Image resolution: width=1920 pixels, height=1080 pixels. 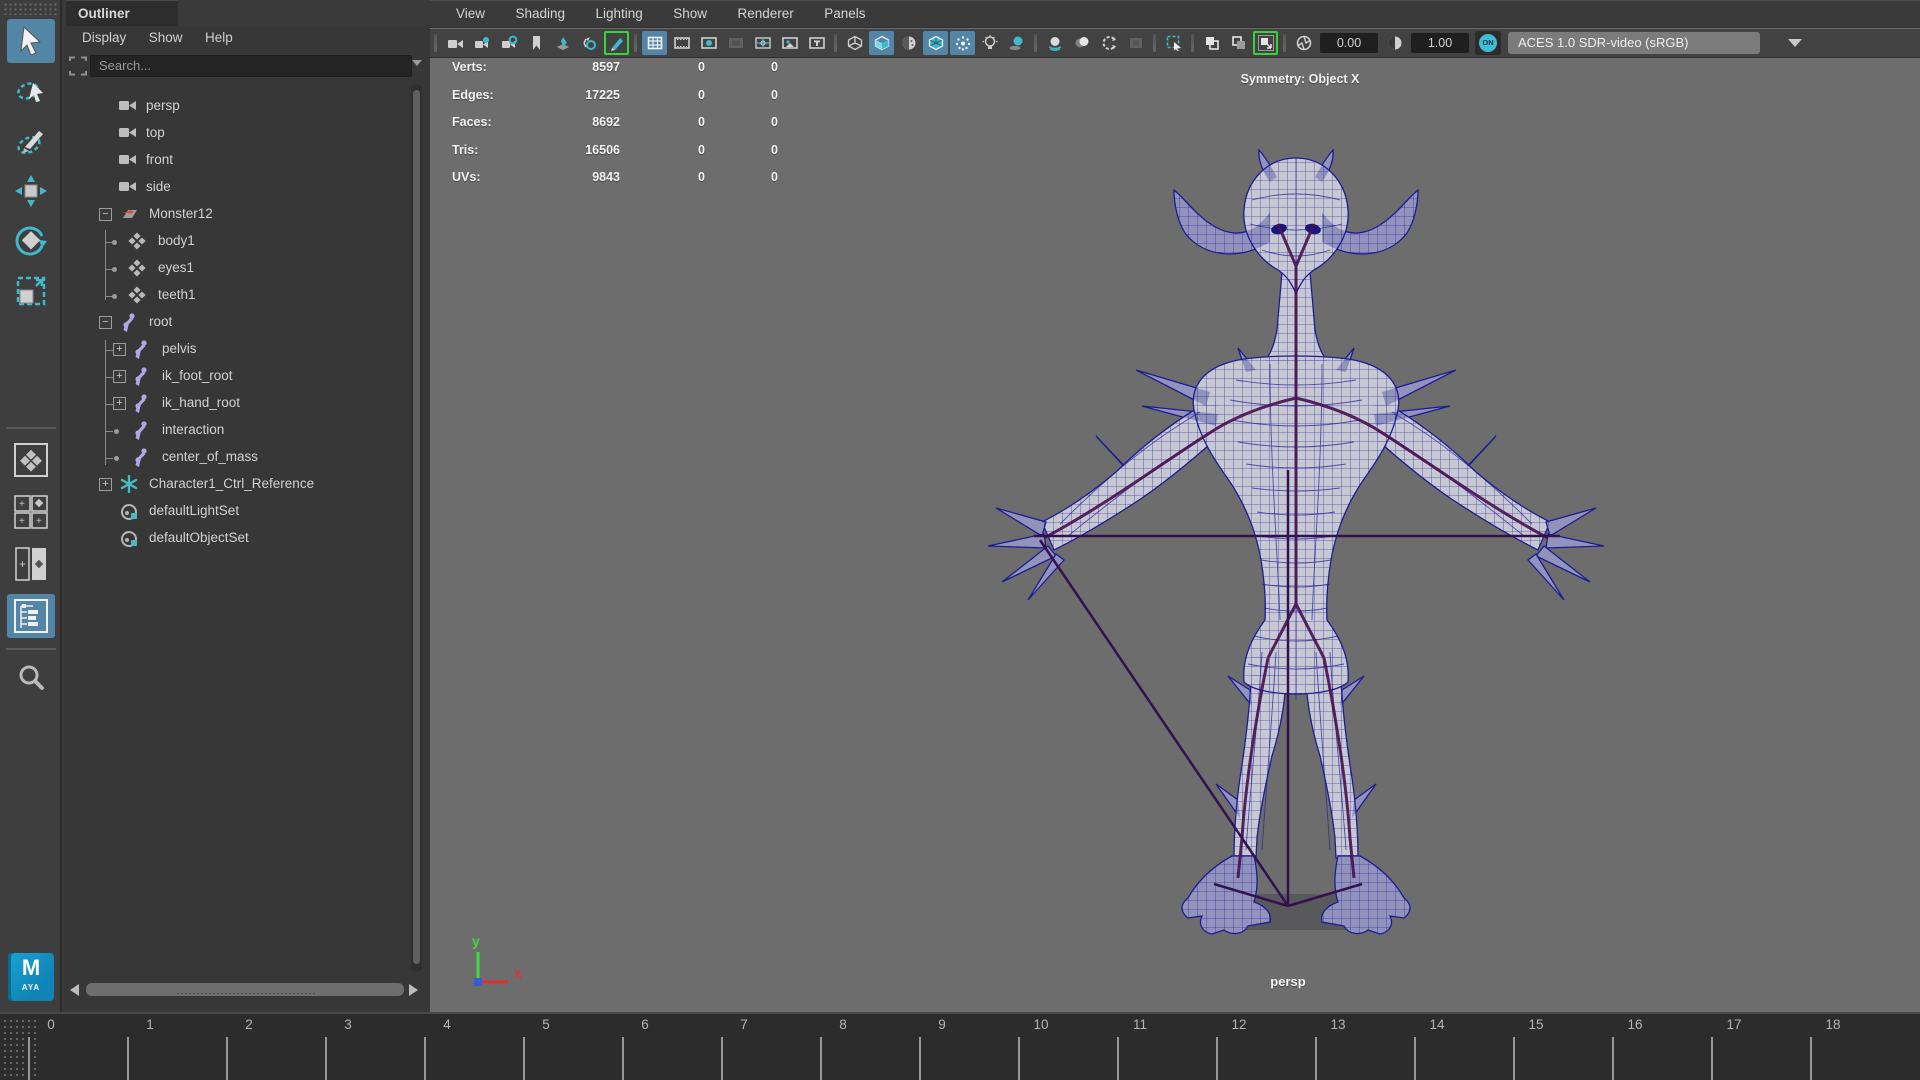 What do you see at coordinates (1081, 43) in the screenshot?
I see `motion-blur-icon` at bounding box center [1081, 43].